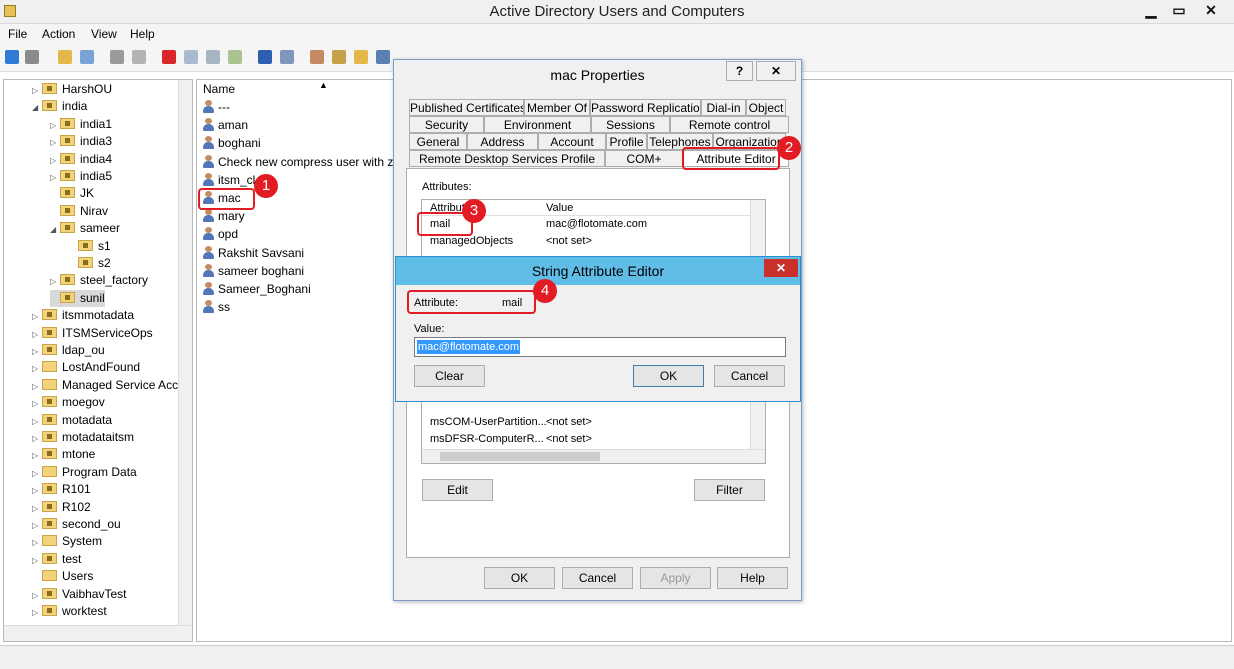  What do you see at coordinates (98, 633) in the screenshot?
I see `tree-horizontal-scrollbar` at bounding box center [98, 633].